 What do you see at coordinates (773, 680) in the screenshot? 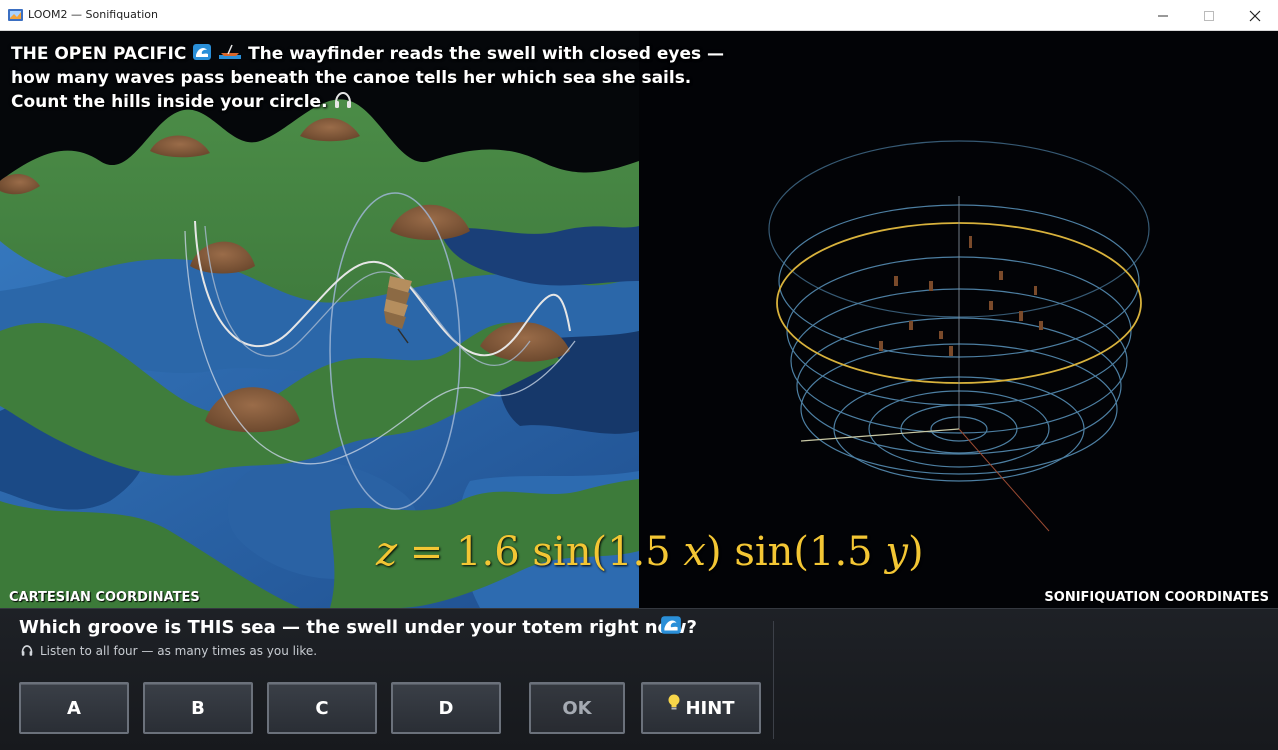
I see `panel-divider` at bounding box center [773, 680].